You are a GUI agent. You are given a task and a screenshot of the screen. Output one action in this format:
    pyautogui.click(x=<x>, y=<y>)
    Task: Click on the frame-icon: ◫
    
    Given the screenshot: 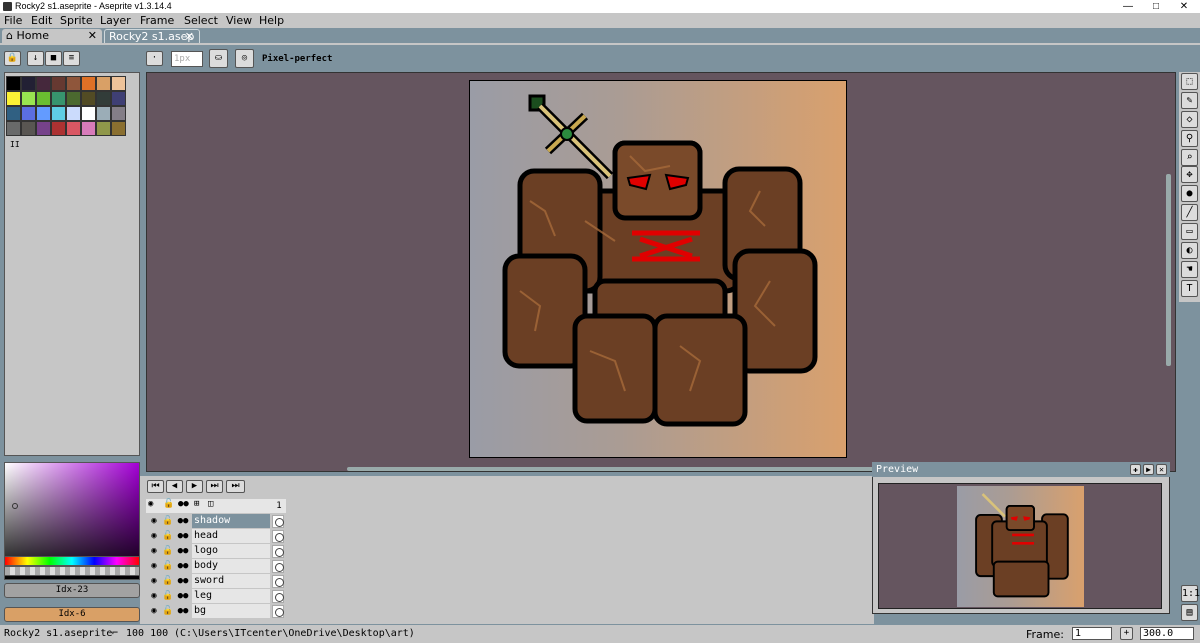 What is the action you would take?
    pyautogui.click(x=210, y=504)
    